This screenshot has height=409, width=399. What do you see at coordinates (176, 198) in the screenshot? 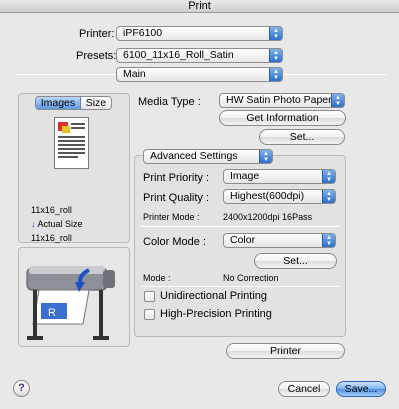
I see `print-quality-label: Print Quality :` at bounding box center [176, 198].